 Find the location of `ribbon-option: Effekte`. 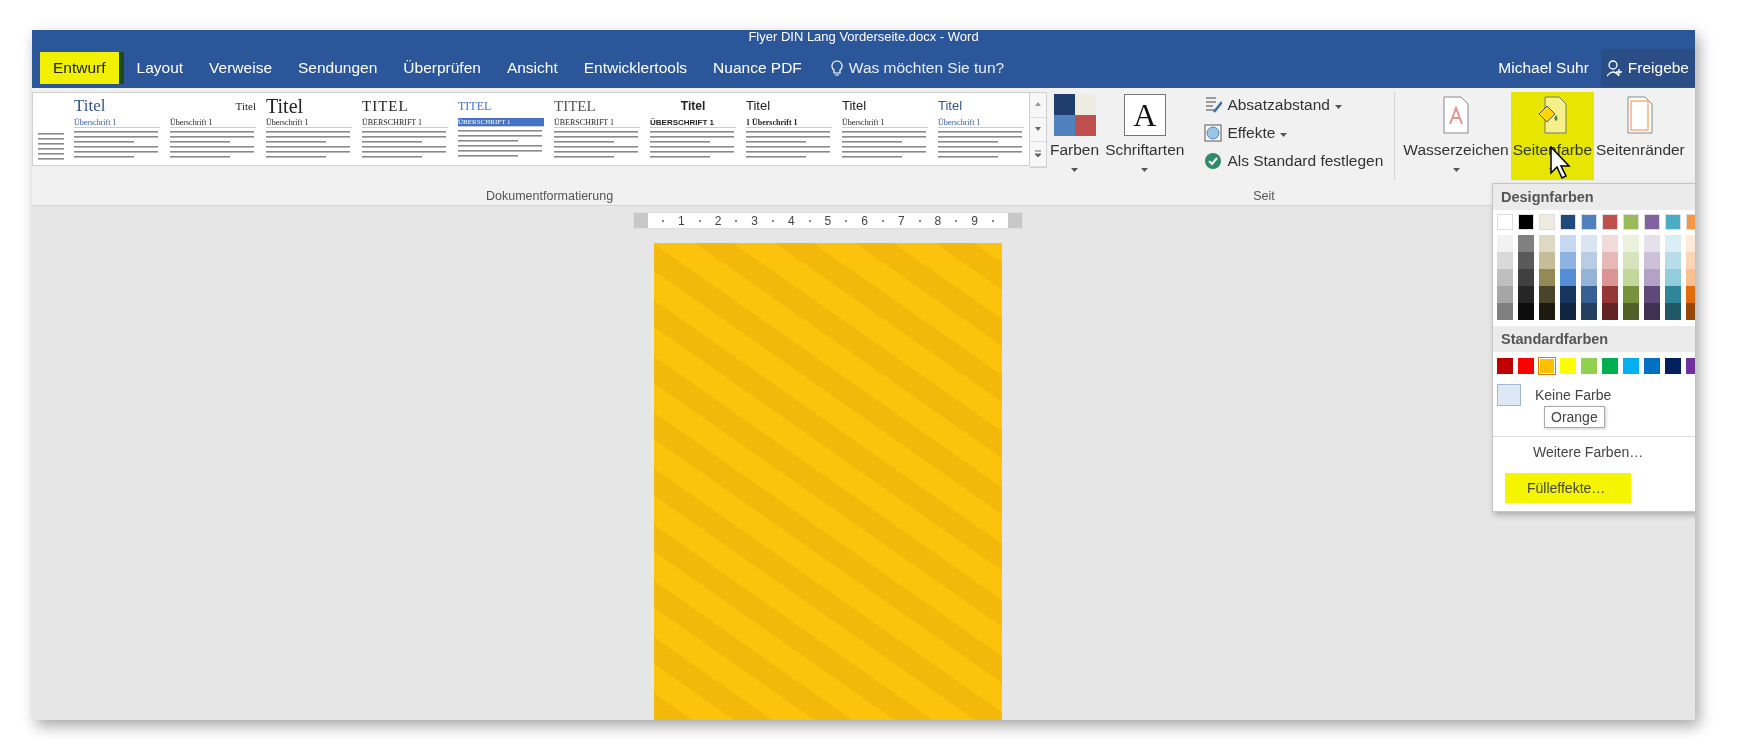

ribbon-option: Effekte is located at coordinates (1294, 133).